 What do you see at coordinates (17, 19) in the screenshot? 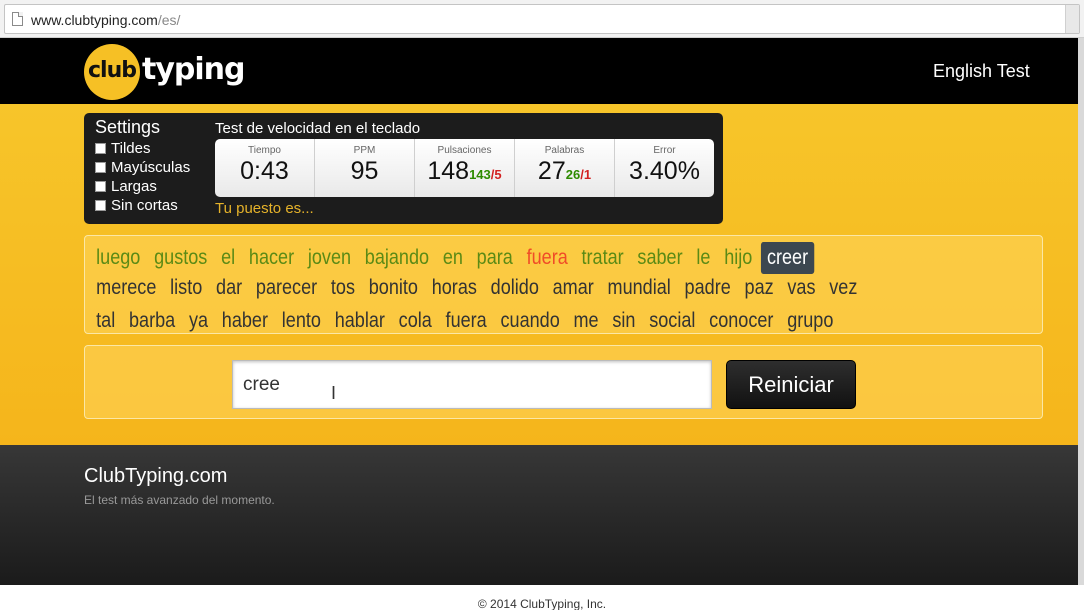
I see `page-icon` at bounding box center [17, 19].